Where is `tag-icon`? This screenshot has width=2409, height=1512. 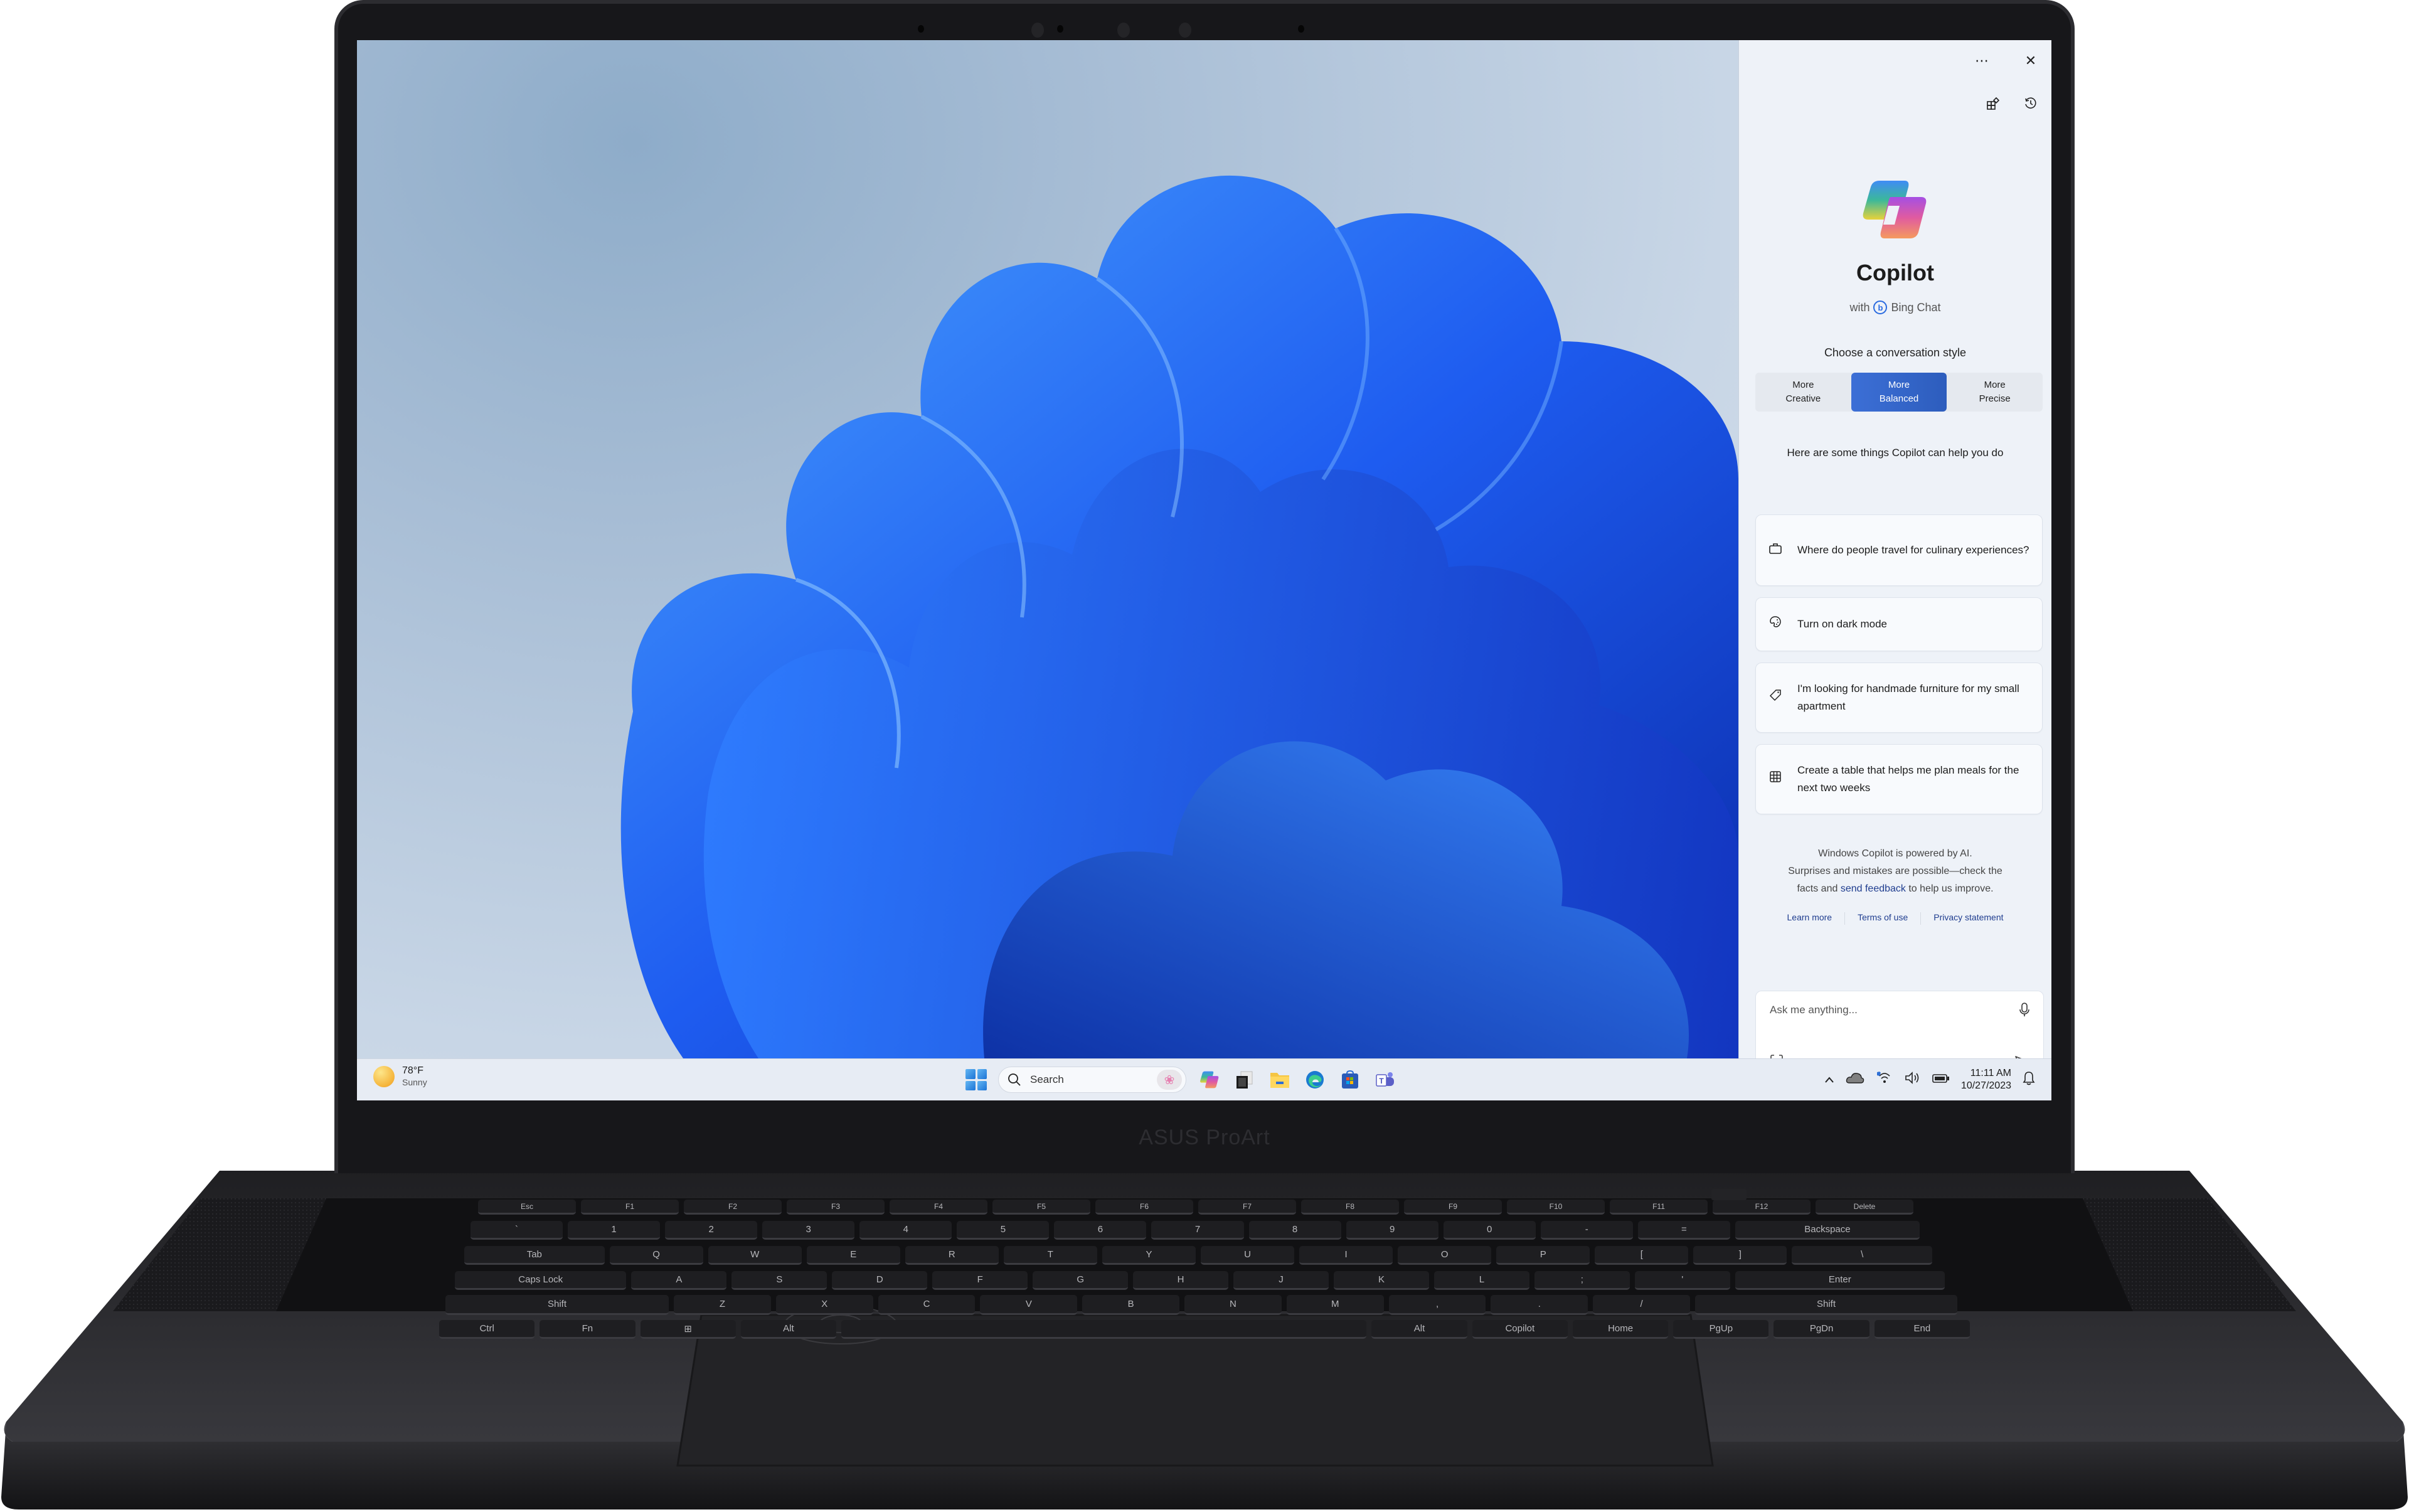
tag-icon is located at coordinates (1775, 697).